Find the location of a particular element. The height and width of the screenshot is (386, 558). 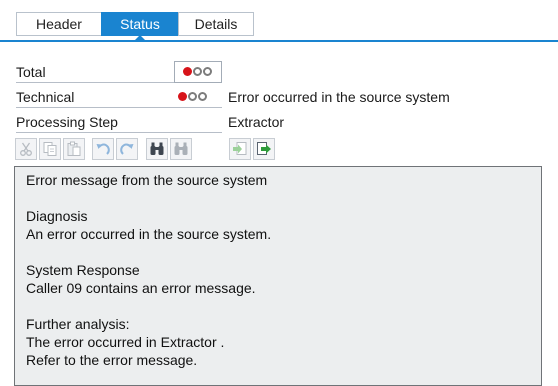

copy-icon is located at coordinates (50, 149).